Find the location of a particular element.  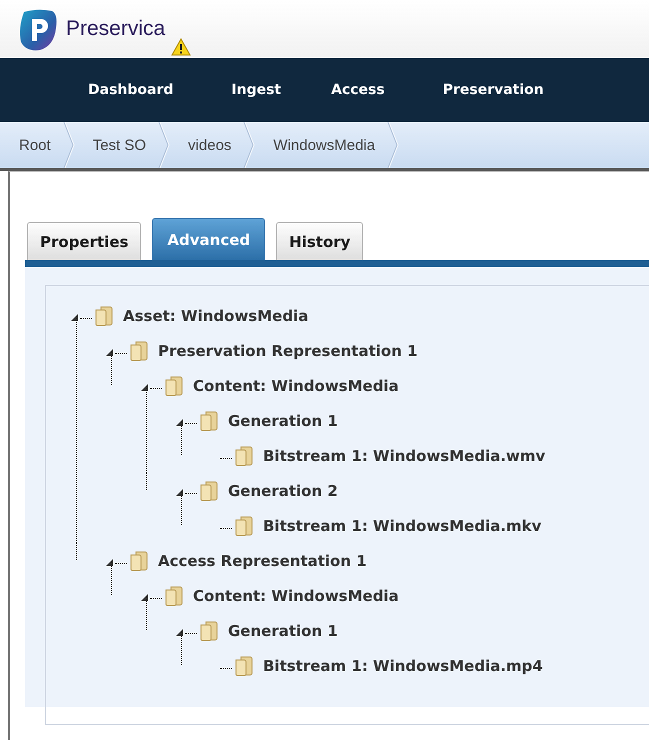

breadcrumb-link: Root is located at coordinates (31, 145).